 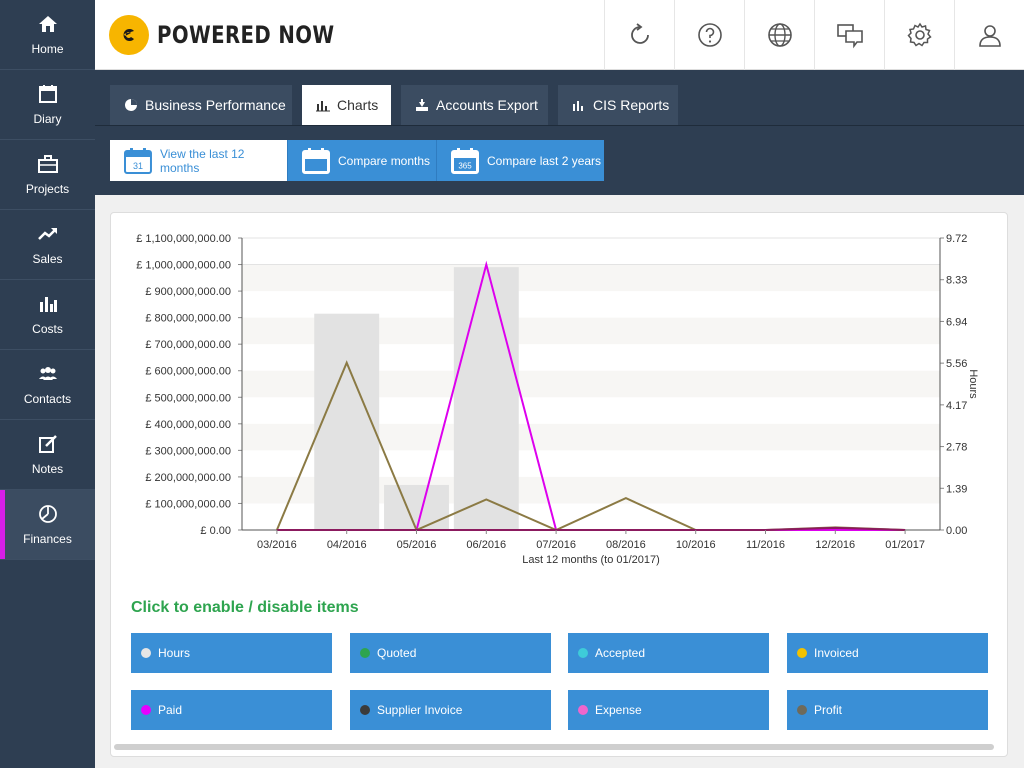 What do you see at coordinates (765, 545) in the screenshot?
I see `x-tick-label: 11/2016` at bounding box center [765, 545].